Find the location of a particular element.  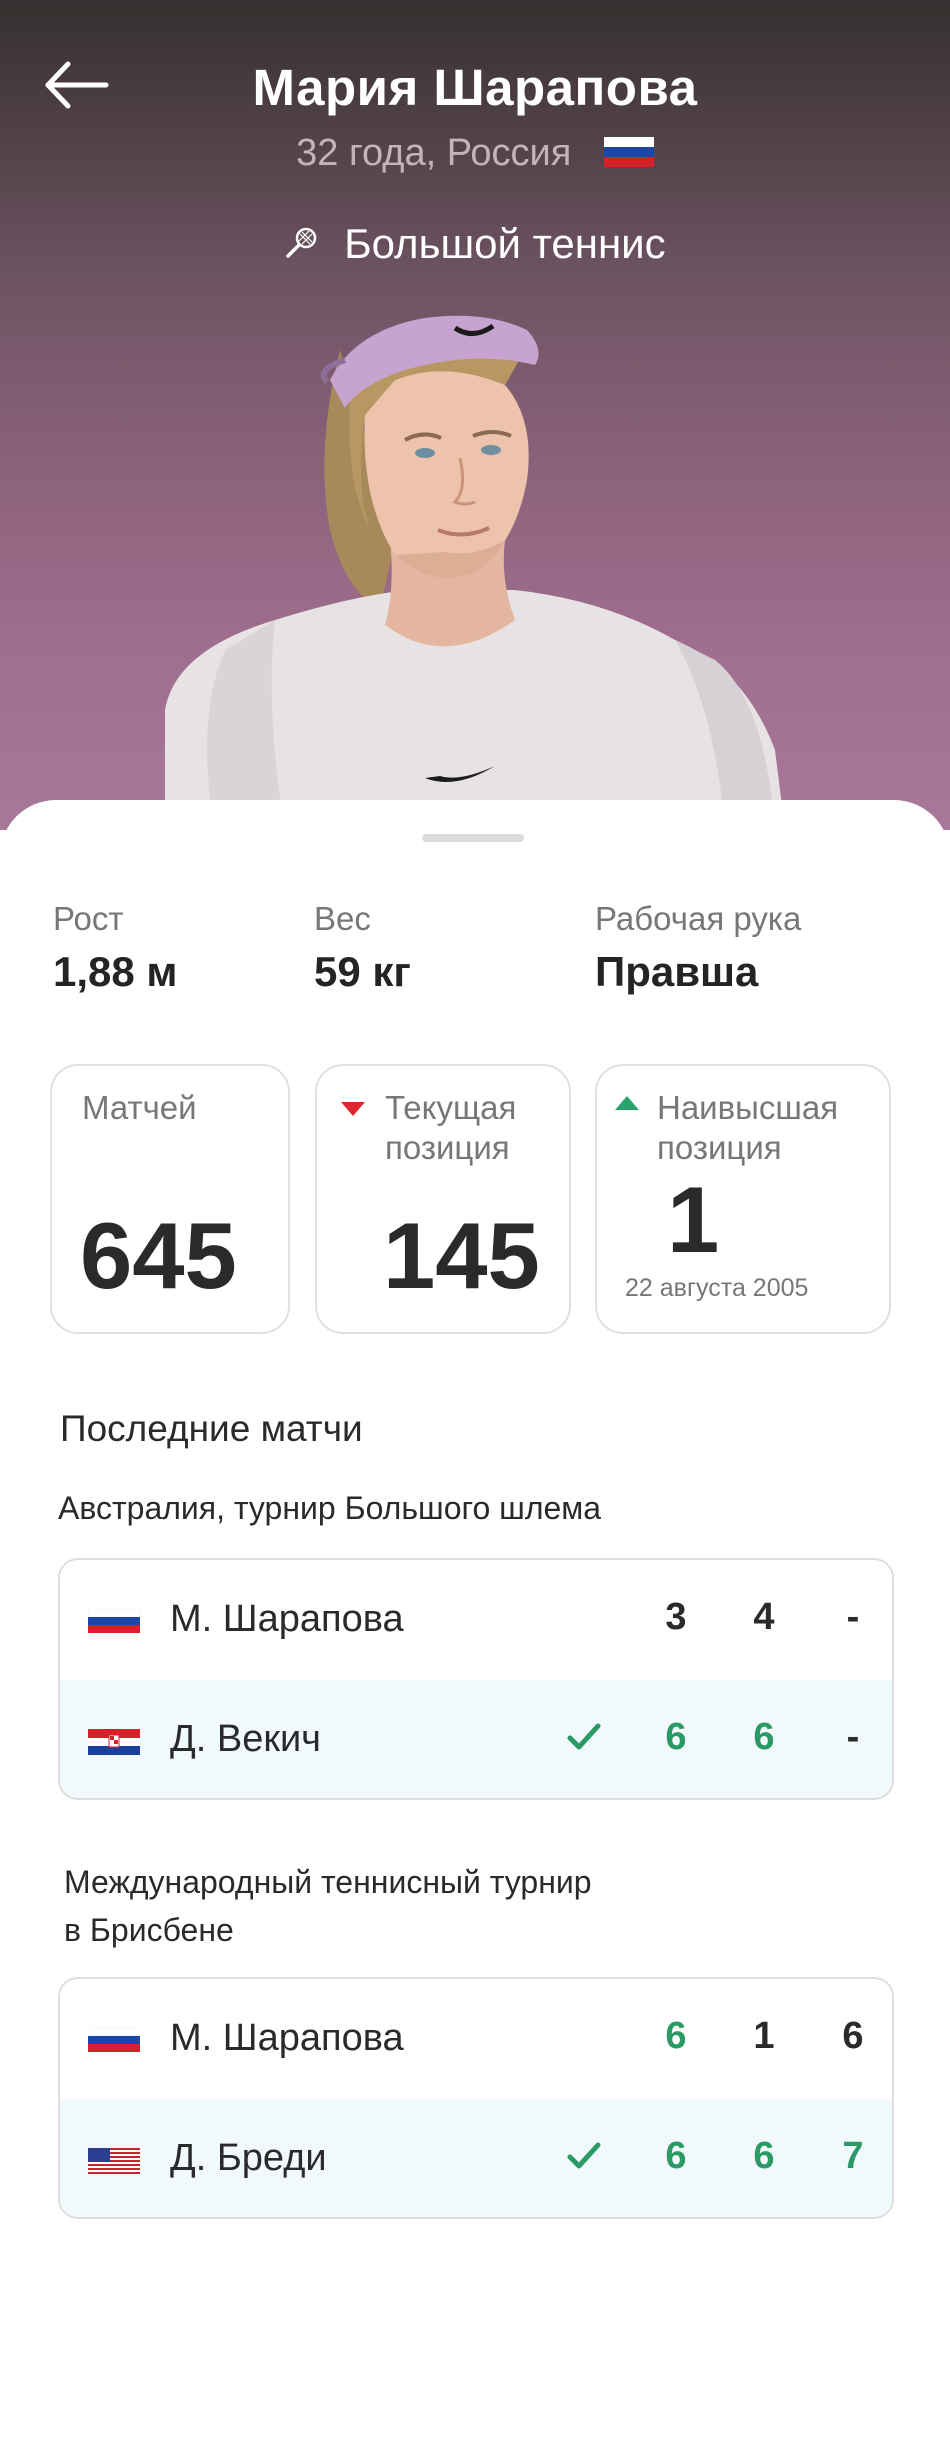

croatia-flag-icon is located at coordinates (114, 1742).